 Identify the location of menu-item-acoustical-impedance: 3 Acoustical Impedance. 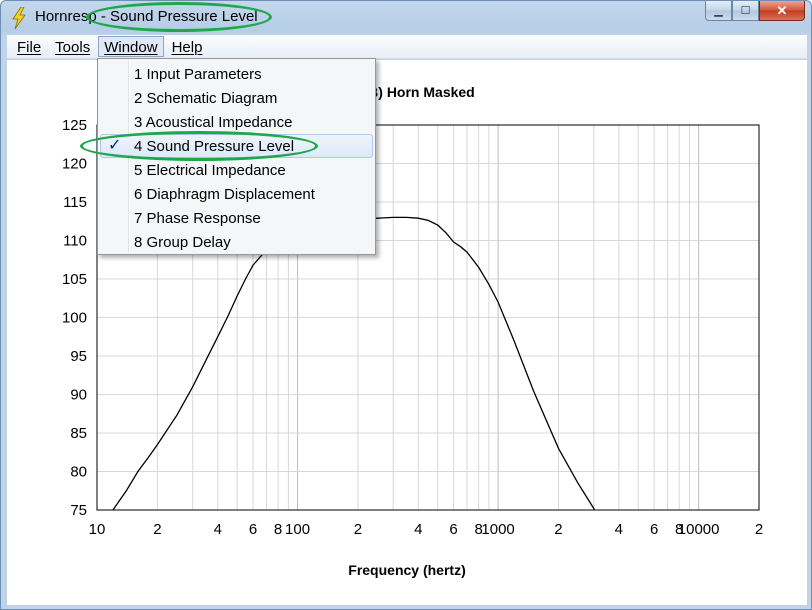
(236, 122).